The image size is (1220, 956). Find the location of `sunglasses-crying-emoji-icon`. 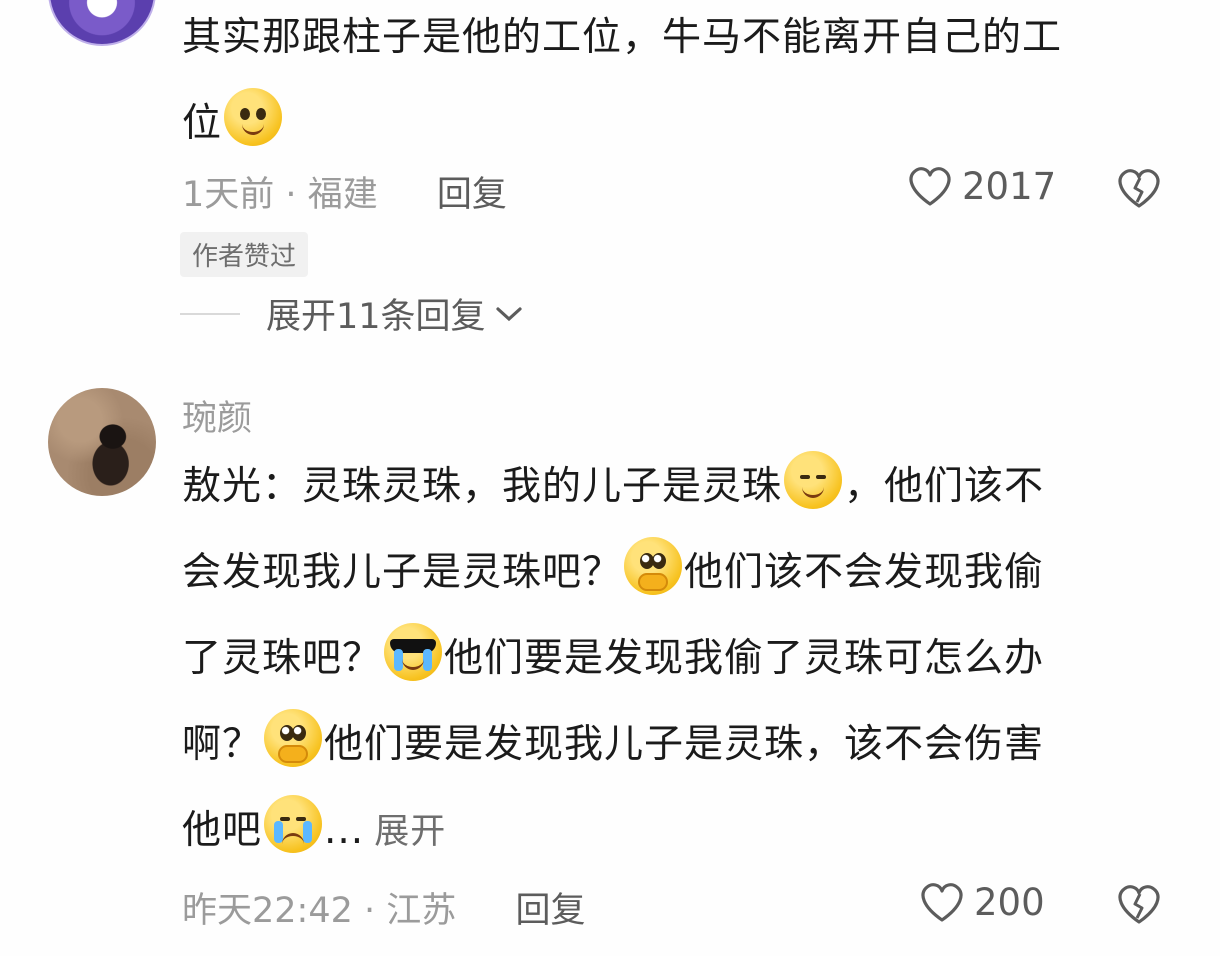

sunglasses-crying-emoji-icon is located at coordinates (413, 652).